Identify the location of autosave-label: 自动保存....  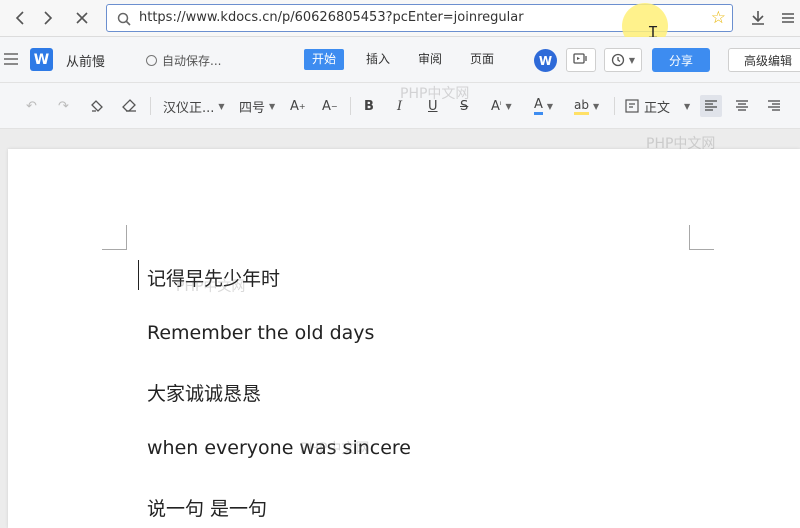
(192, 61).